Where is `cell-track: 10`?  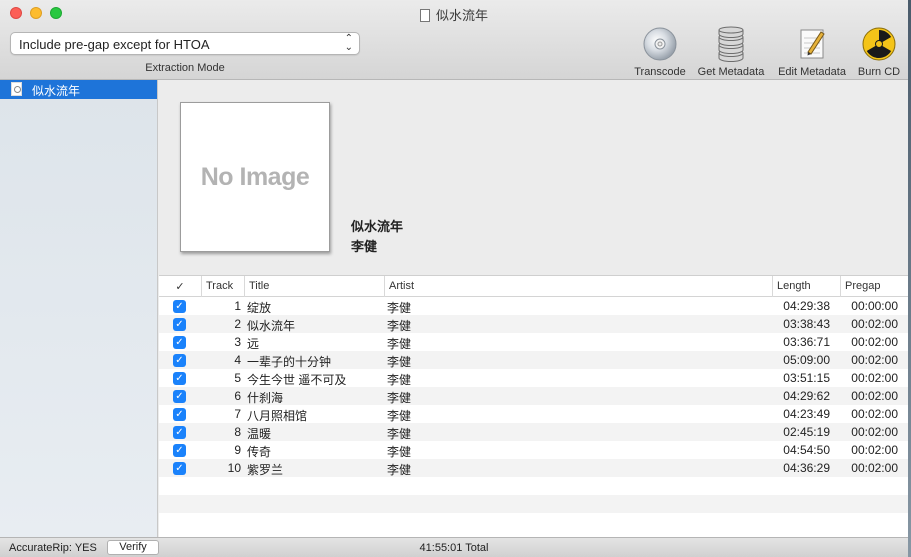 cell-track: 10 is located at coordinates (234, 468).